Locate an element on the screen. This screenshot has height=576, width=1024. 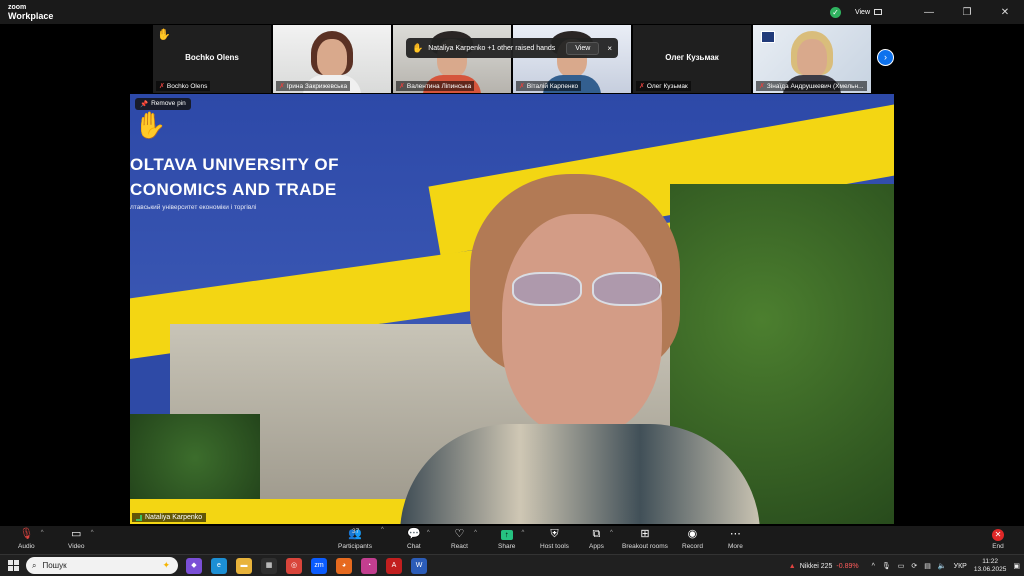
participant-tile: ✗ Ірина Закрижевська is located at coordinates (332, 59).